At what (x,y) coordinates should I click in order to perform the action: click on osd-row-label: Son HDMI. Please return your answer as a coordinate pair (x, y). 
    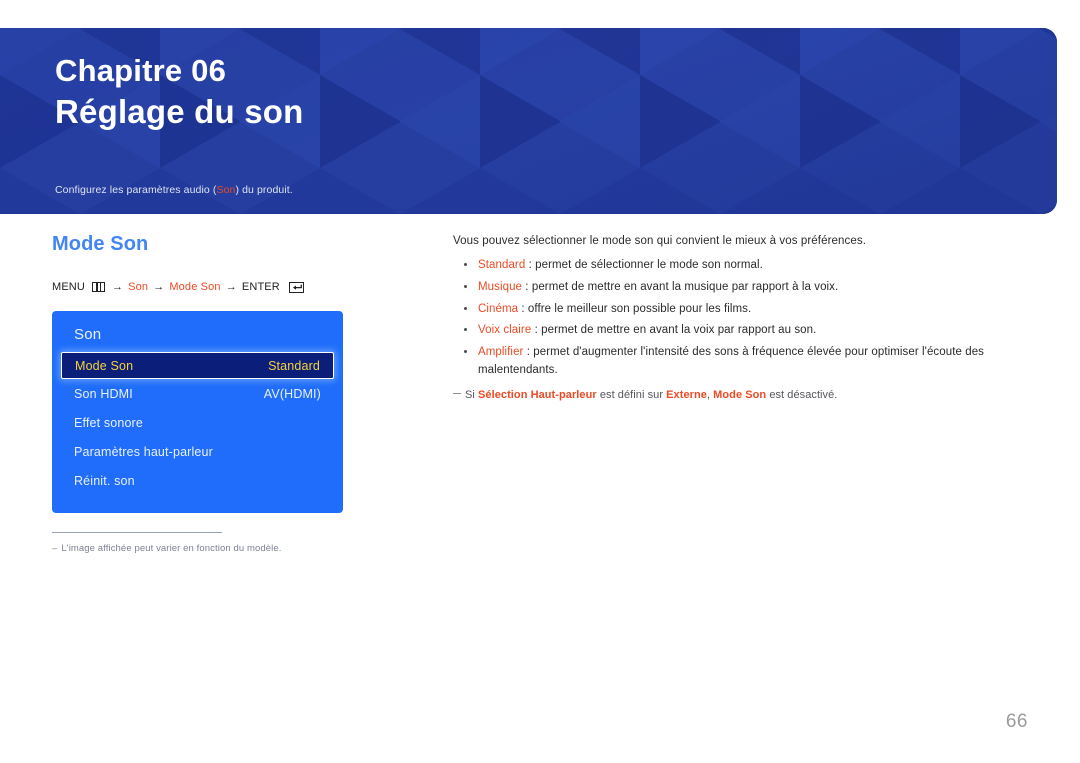
    Looking at the image, I should click on (103, 393).